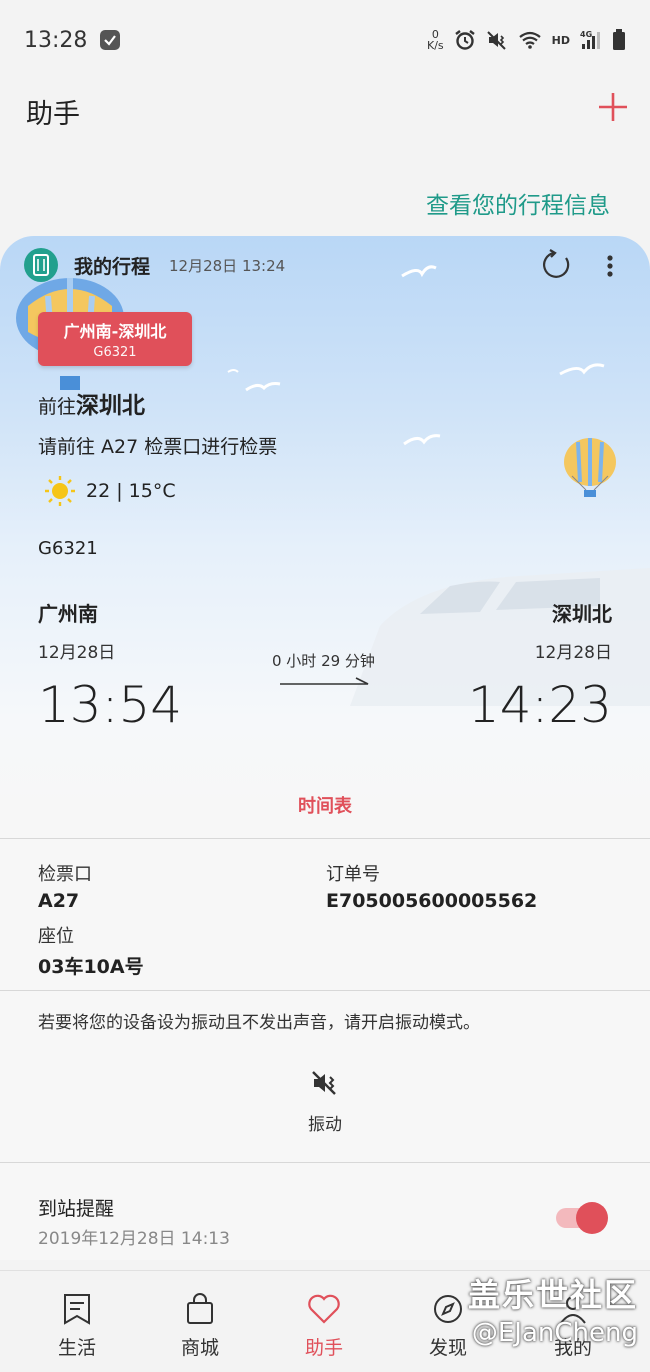  Describe the element at coordinates (227, 266) in the screenshot. I see `card-timestamp: 12月28日 13:24` at that location.